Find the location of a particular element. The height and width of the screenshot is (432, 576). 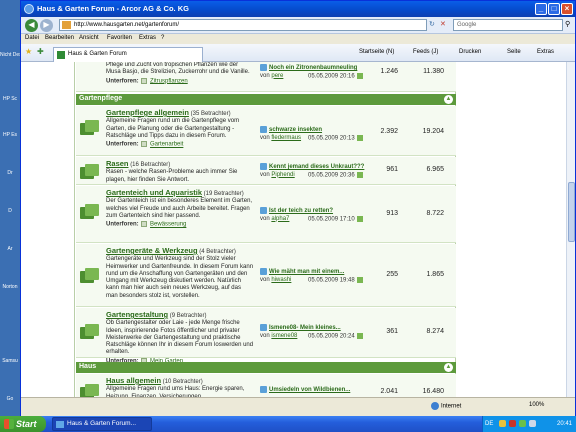

desktop-icon-label: Samsu is located at coordinates (10, 361).